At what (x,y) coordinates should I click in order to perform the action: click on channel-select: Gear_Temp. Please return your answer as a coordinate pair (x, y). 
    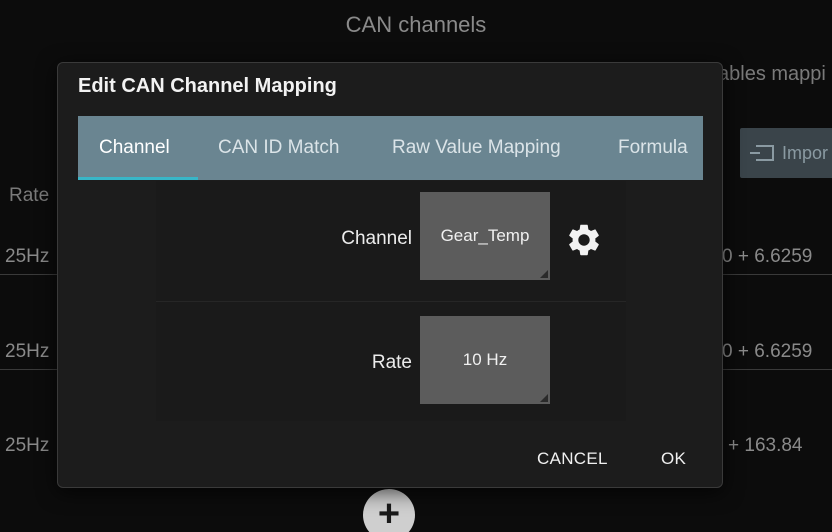
    Looking at the image, I should click on (485, 236).